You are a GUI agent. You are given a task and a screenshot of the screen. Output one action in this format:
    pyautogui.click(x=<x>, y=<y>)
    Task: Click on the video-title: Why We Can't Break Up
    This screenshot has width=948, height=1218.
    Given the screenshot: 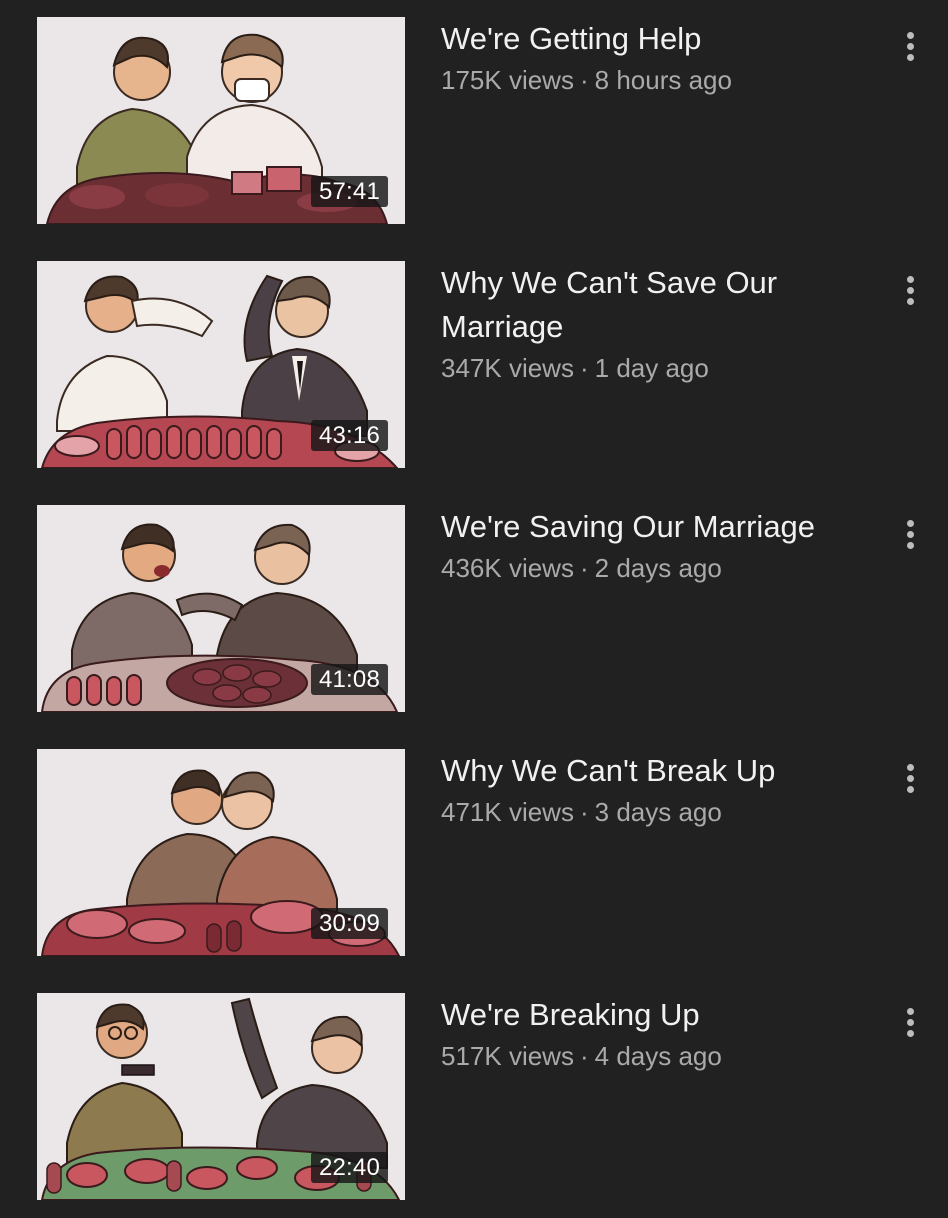 What is the action you would take?
    pyautogui.click(x=661, y=771)
    